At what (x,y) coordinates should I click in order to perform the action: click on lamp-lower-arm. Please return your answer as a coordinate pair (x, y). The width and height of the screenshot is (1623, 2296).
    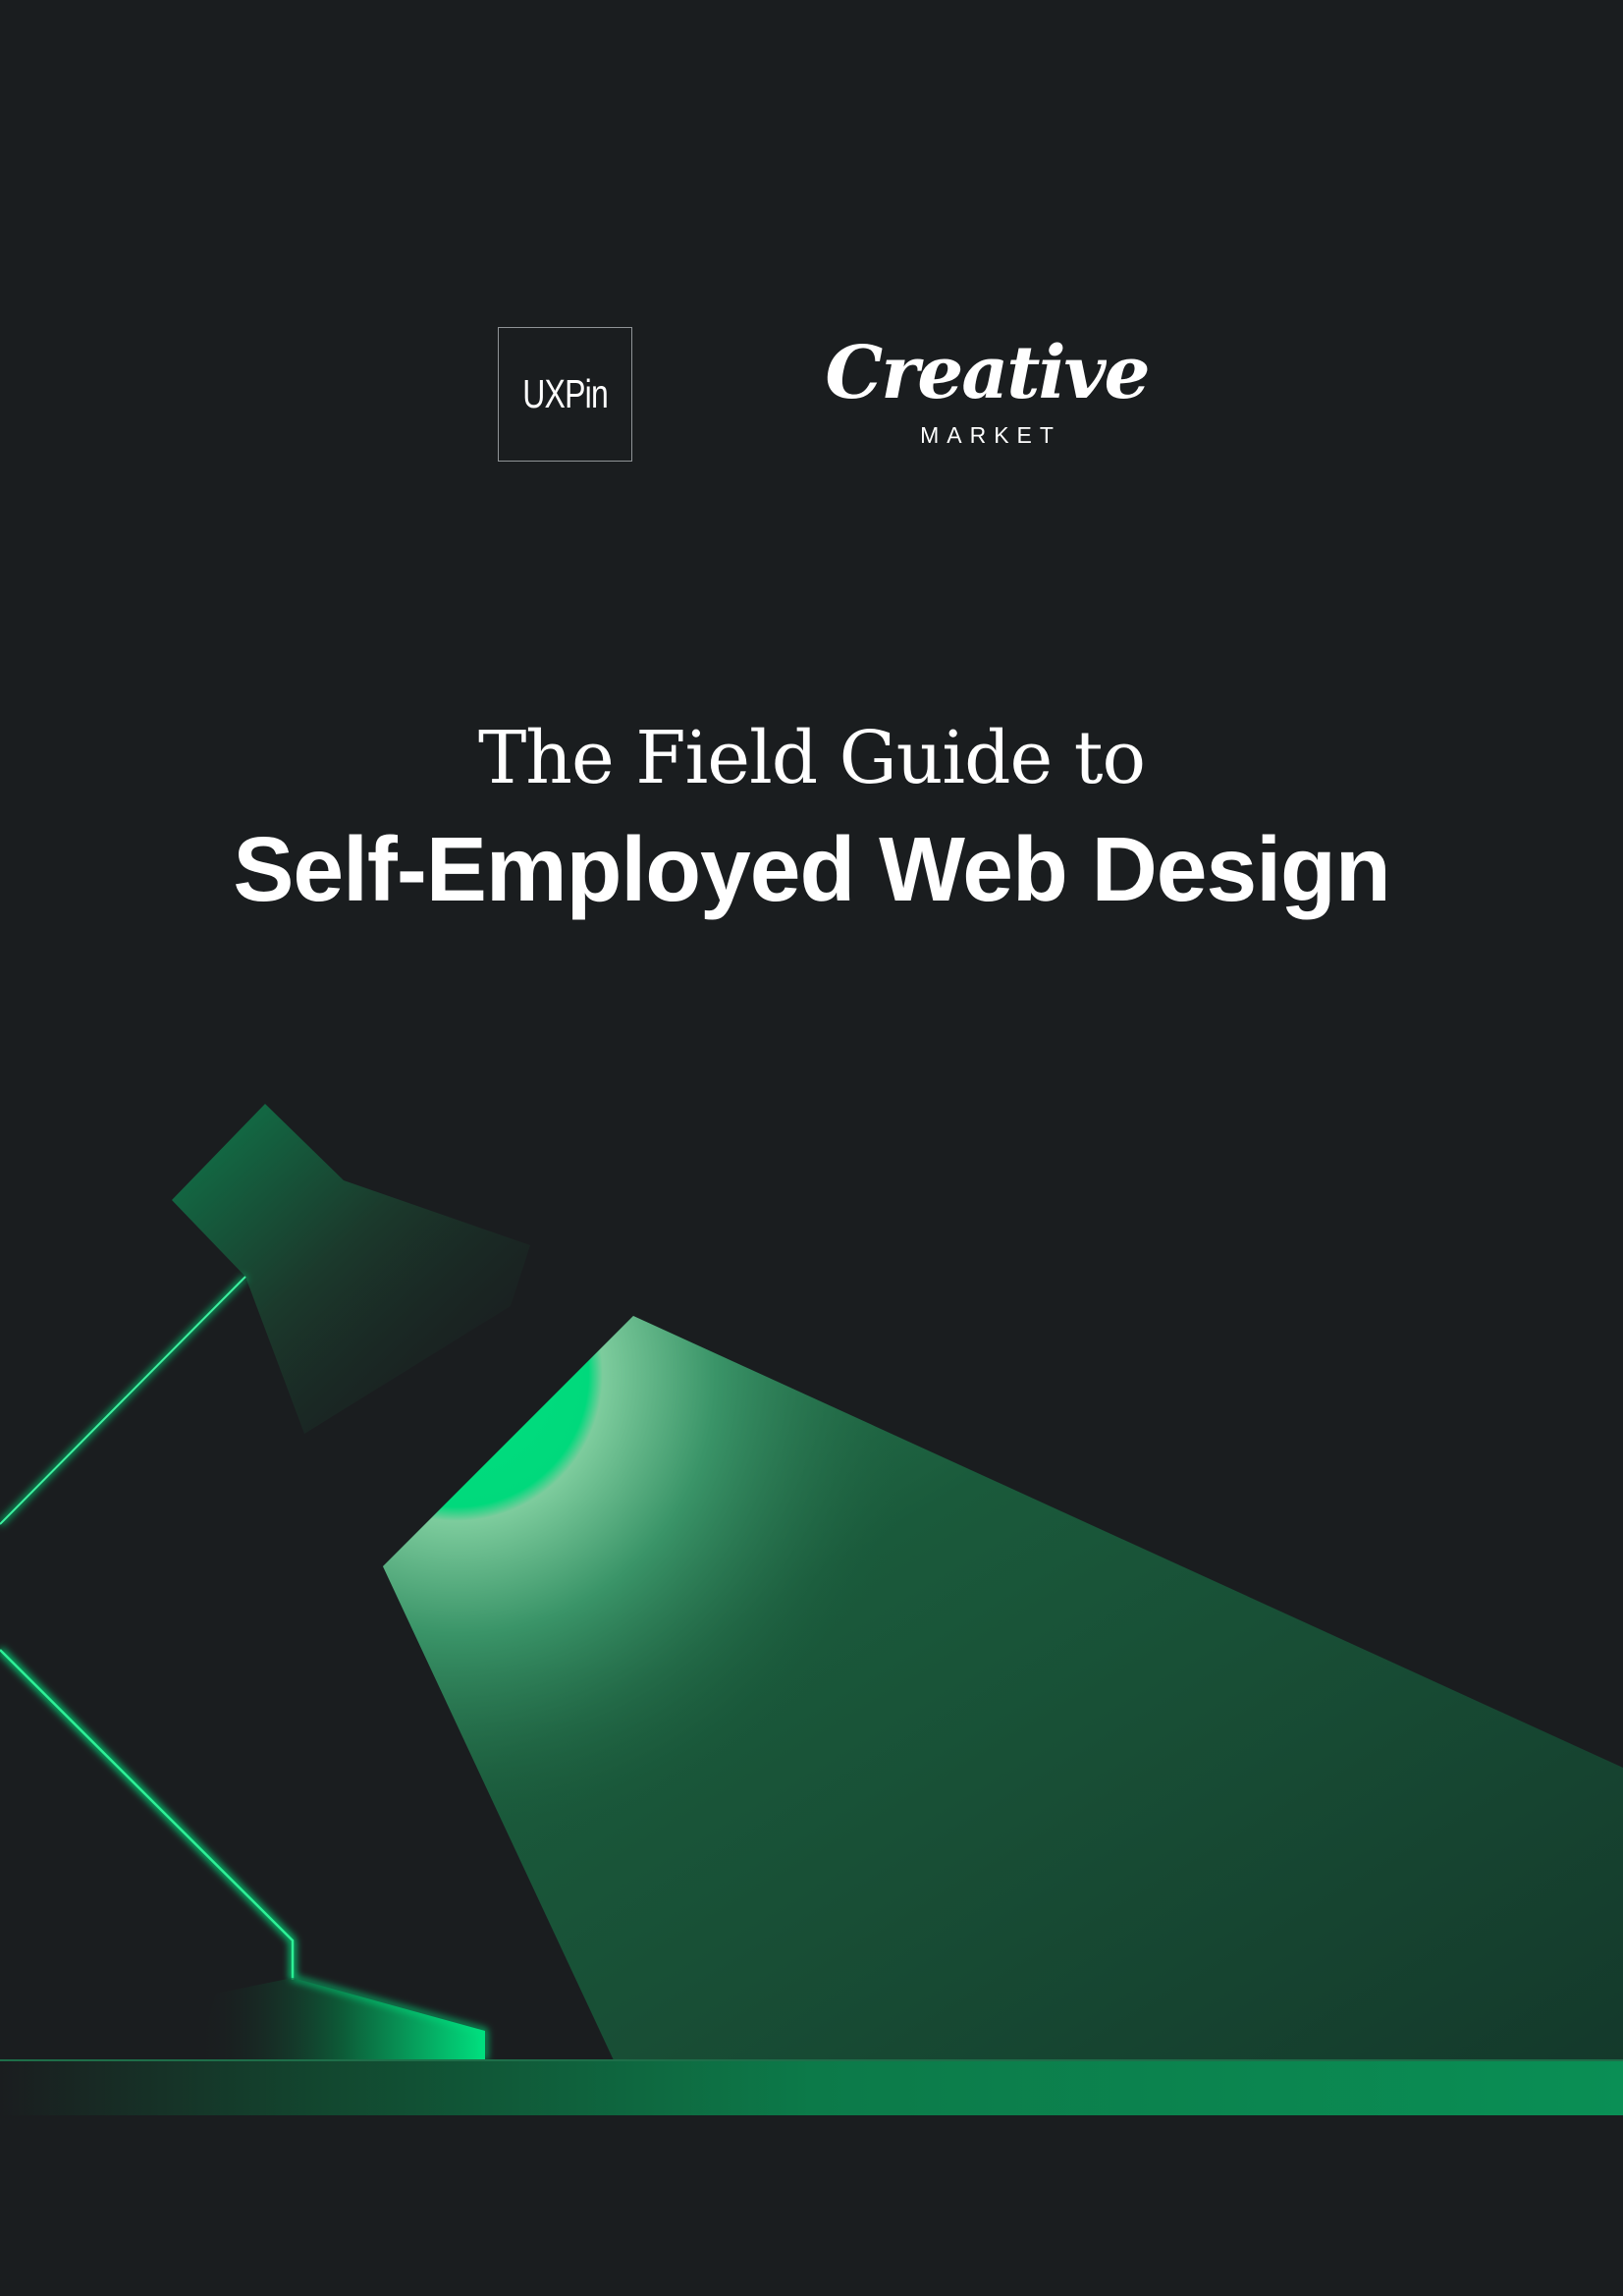
    Looking at the image, I should click on (148, 1813).